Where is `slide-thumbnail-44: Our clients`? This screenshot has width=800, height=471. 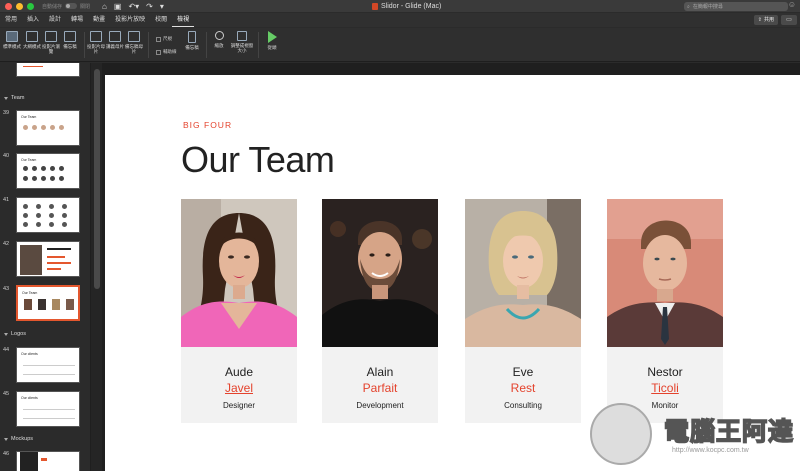 slide-thumbnail-44: Our clients is located at coordinates (48, 365).